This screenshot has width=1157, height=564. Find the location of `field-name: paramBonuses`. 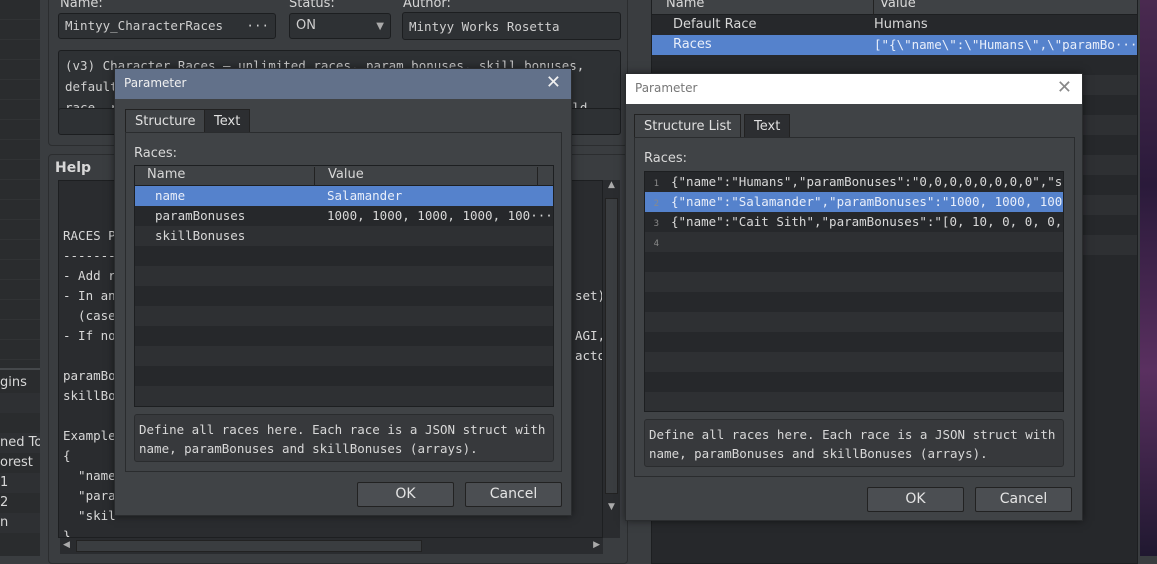

field-name: paramBonuses is located at coordinates (200, 215).